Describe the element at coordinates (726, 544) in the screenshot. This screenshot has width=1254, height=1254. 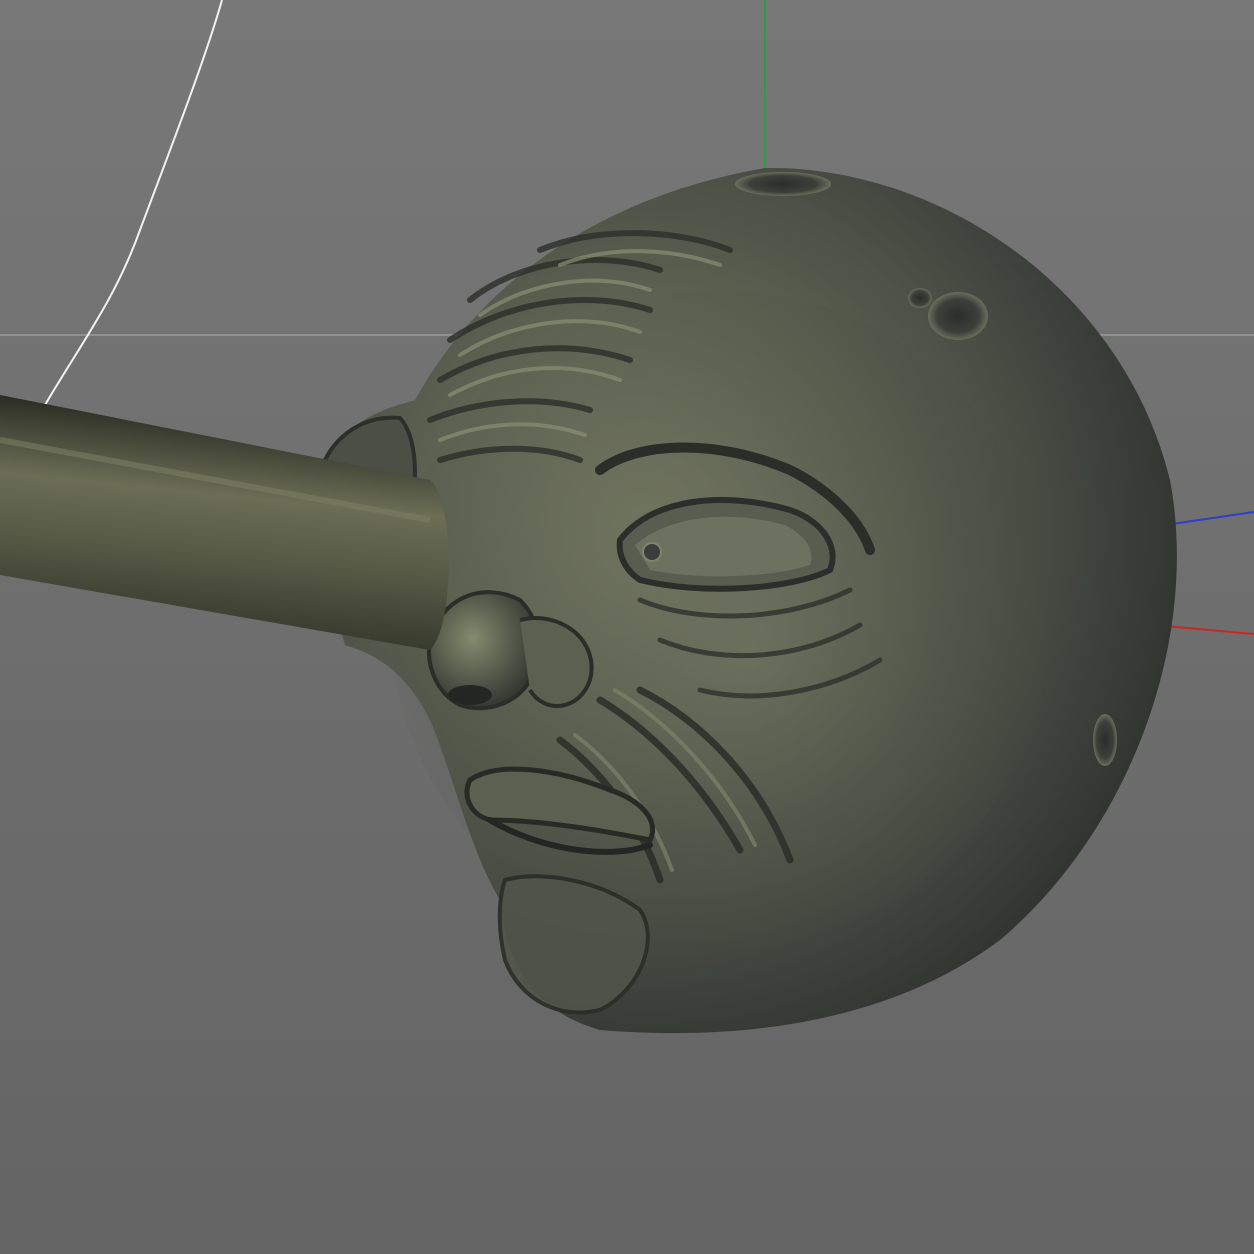
I see `eye` at that location.